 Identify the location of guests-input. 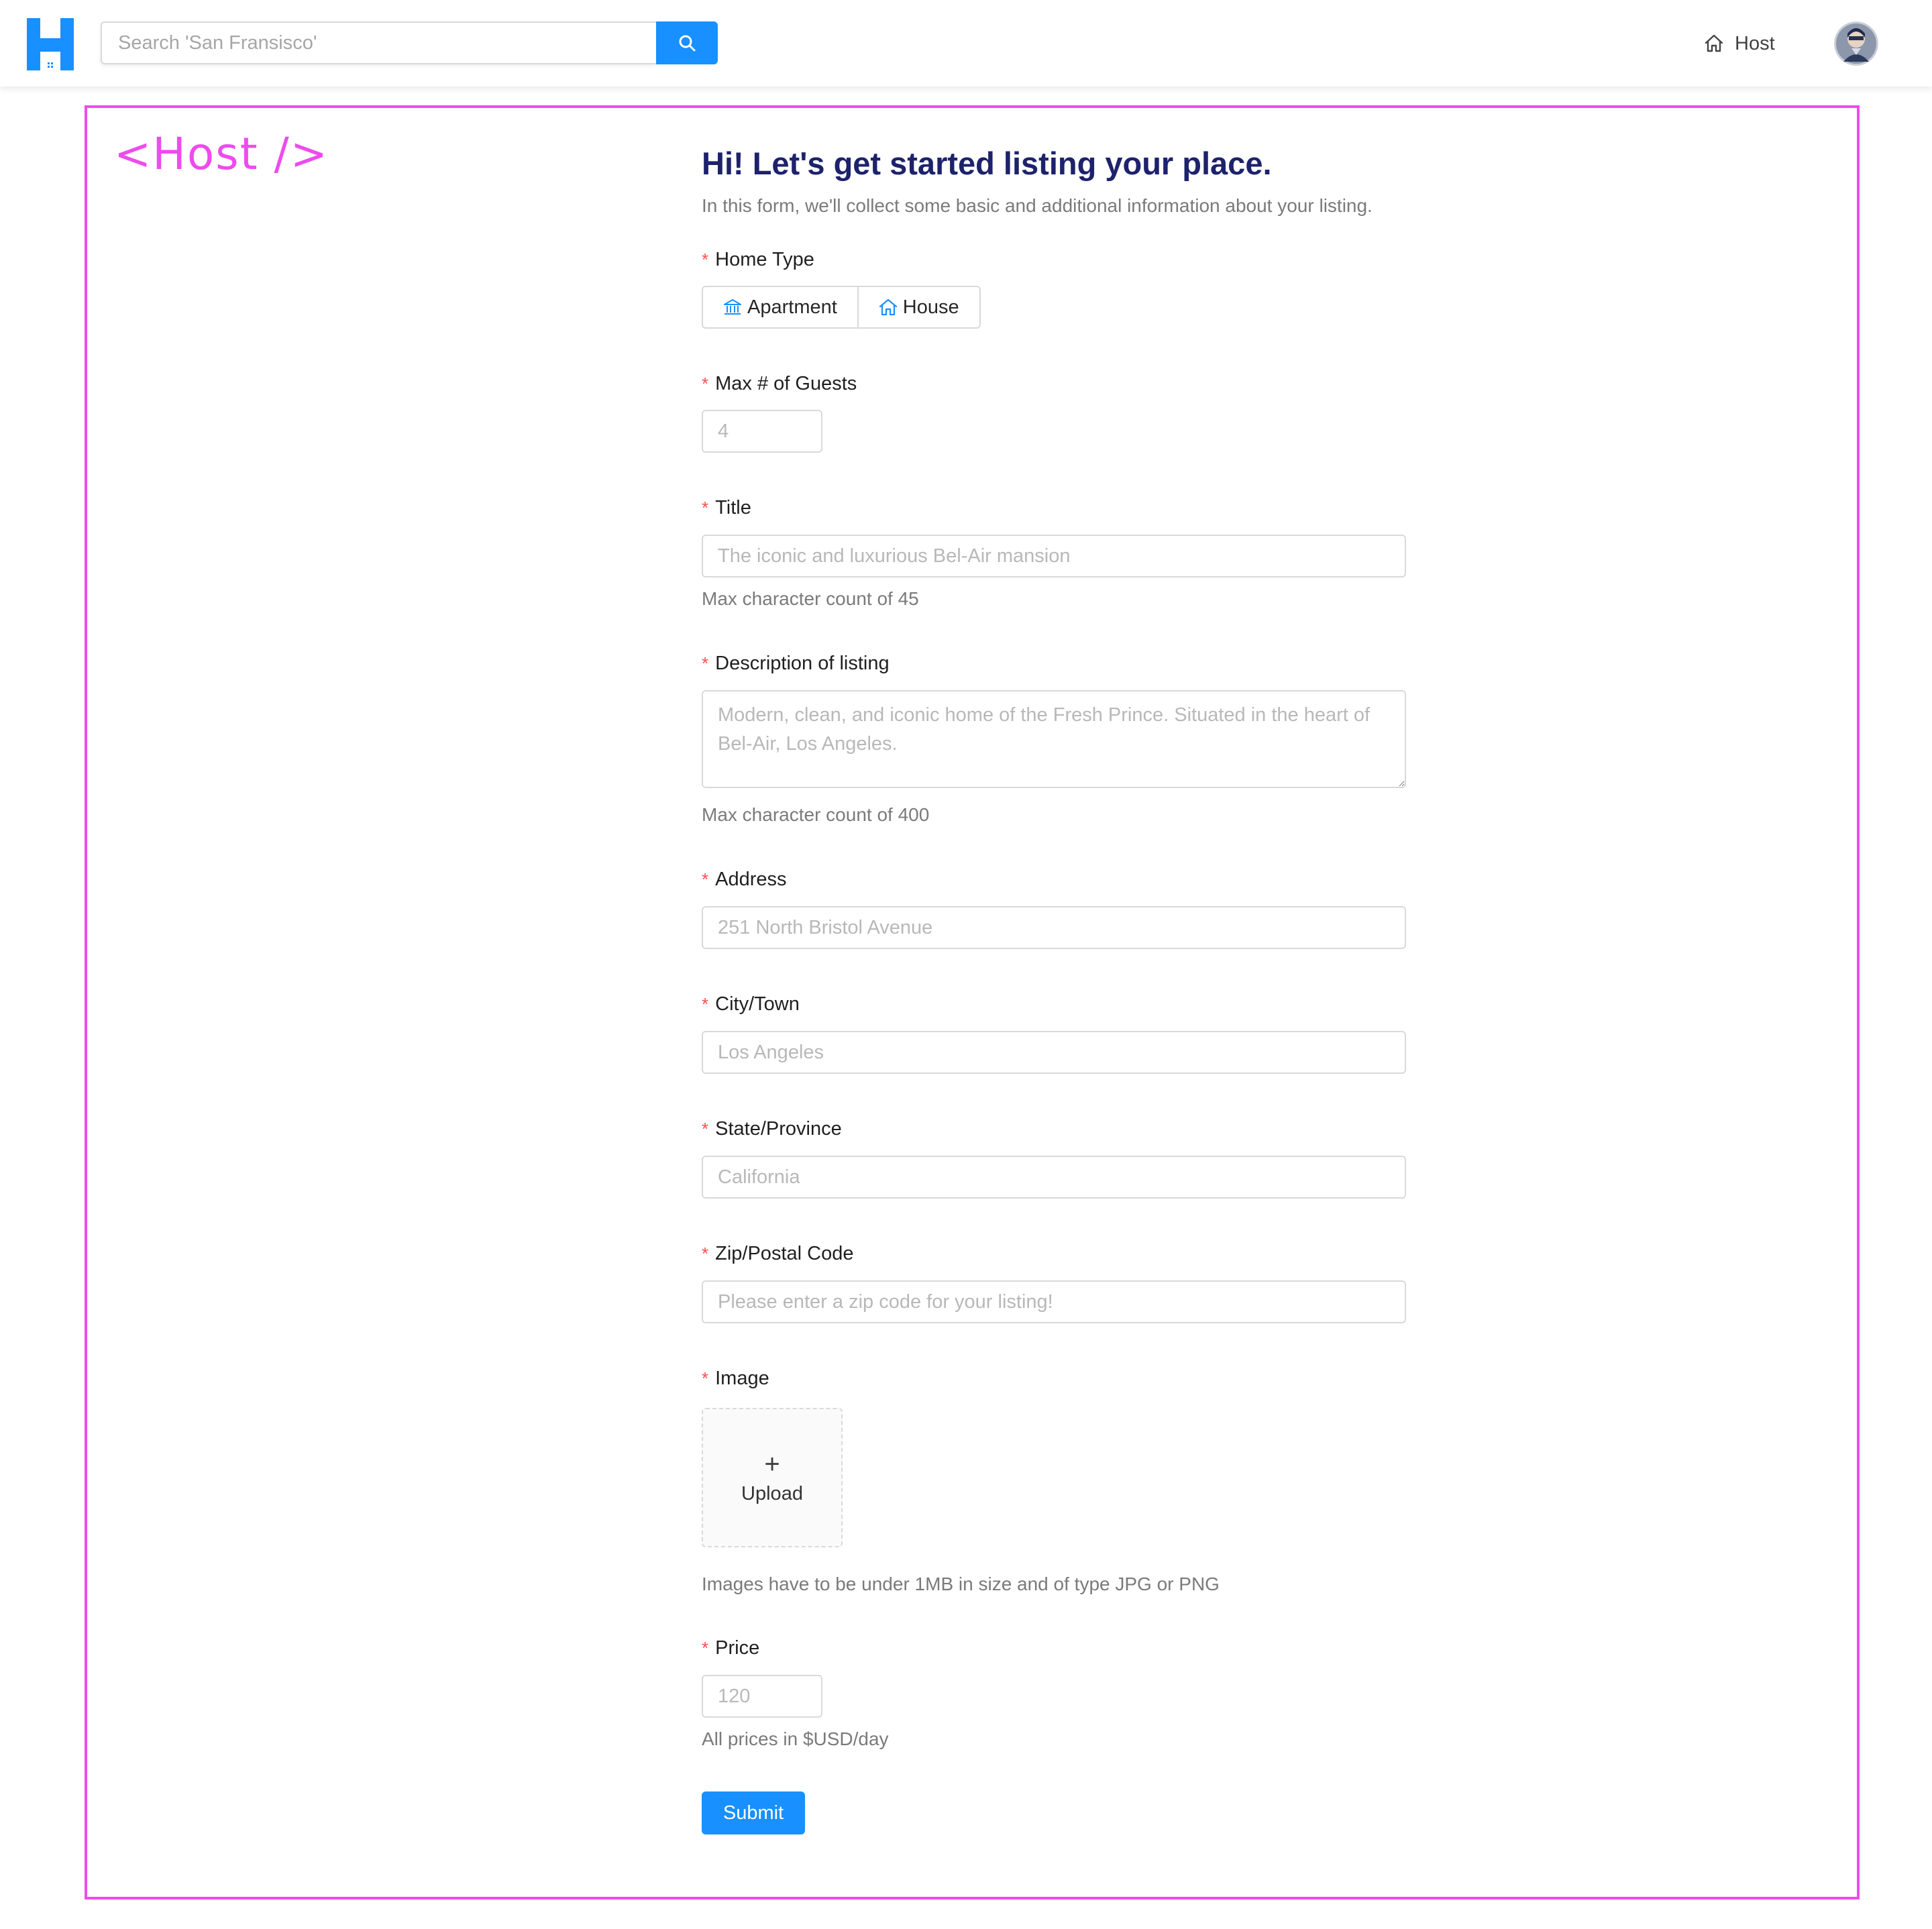
(762, 431).